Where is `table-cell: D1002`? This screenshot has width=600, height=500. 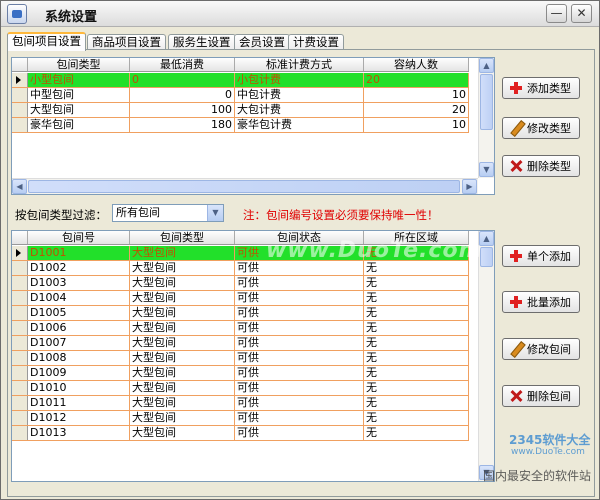
table-cell: D1002 is located at coordinates (79, 268).